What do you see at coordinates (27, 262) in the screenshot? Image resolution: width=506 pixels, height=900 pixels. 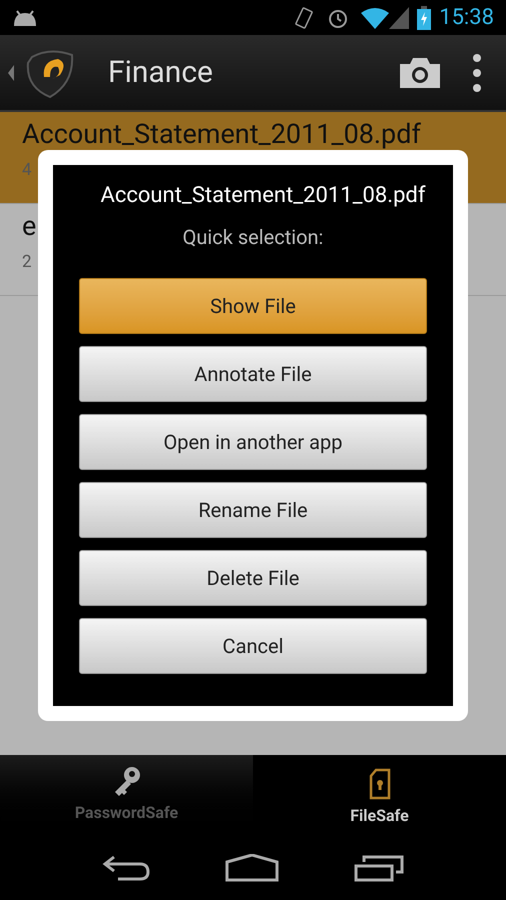 I see `file-size: 2` at bounding box center [27, 262].